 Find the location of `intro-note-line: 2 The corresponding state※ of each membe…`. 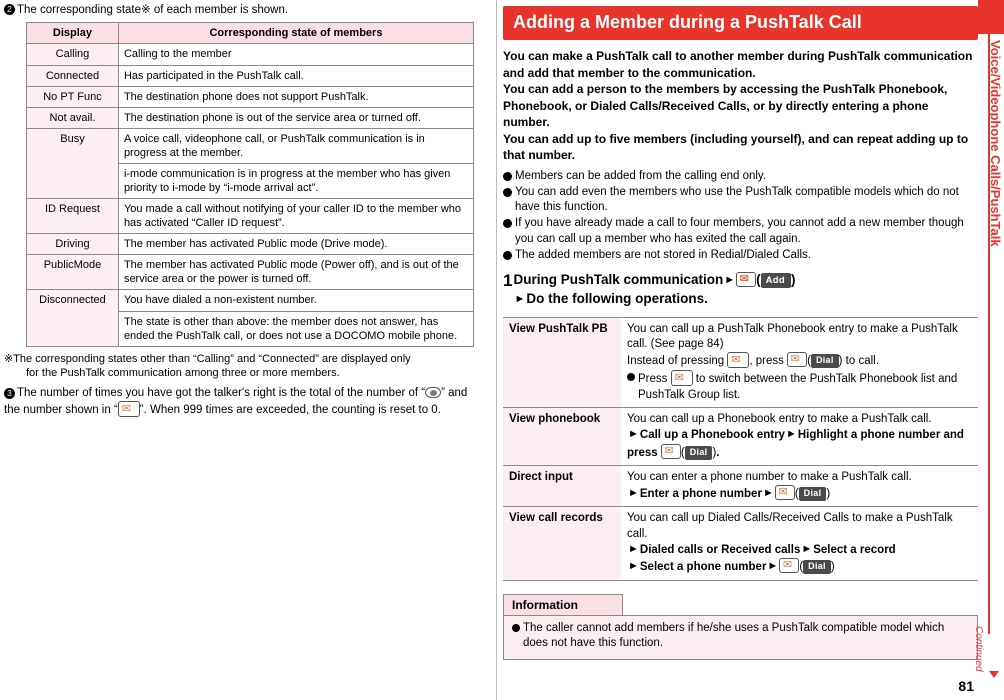

intro-note-line: 2 The corresponding state※ of each membe… is located at coordinates (244, 10).